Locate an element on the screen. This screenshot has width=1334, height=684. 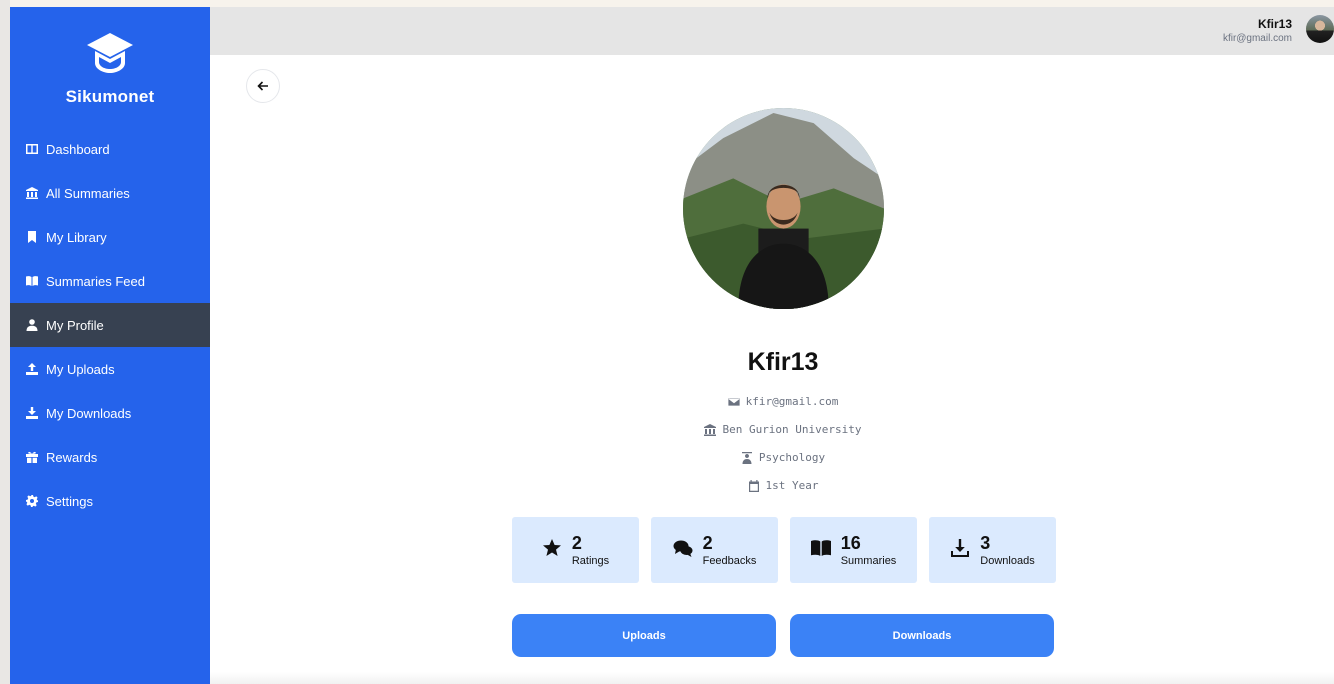
profile-email: kfir@gmail.com is located at coordinates (792, 401).